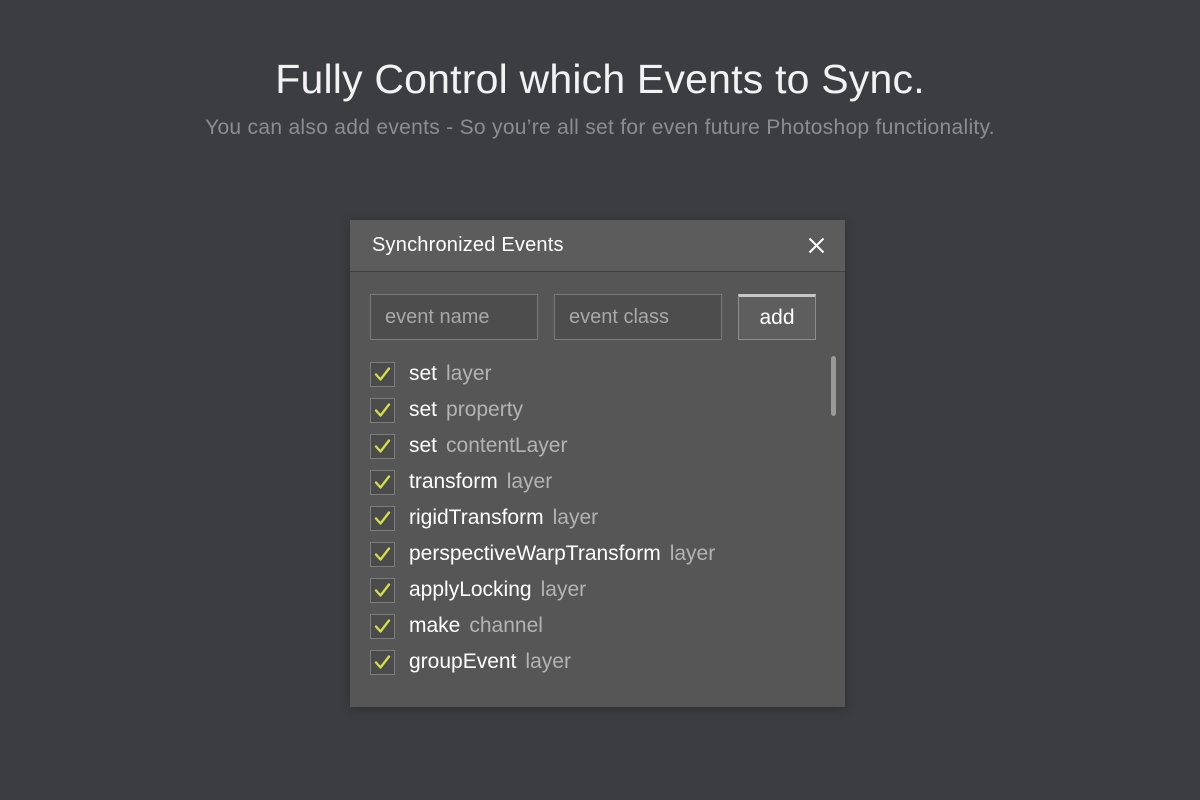 The height and width of the screenshot is (800, 1200). I want to click on event-name-label: groupEvent, so click(463, 661).